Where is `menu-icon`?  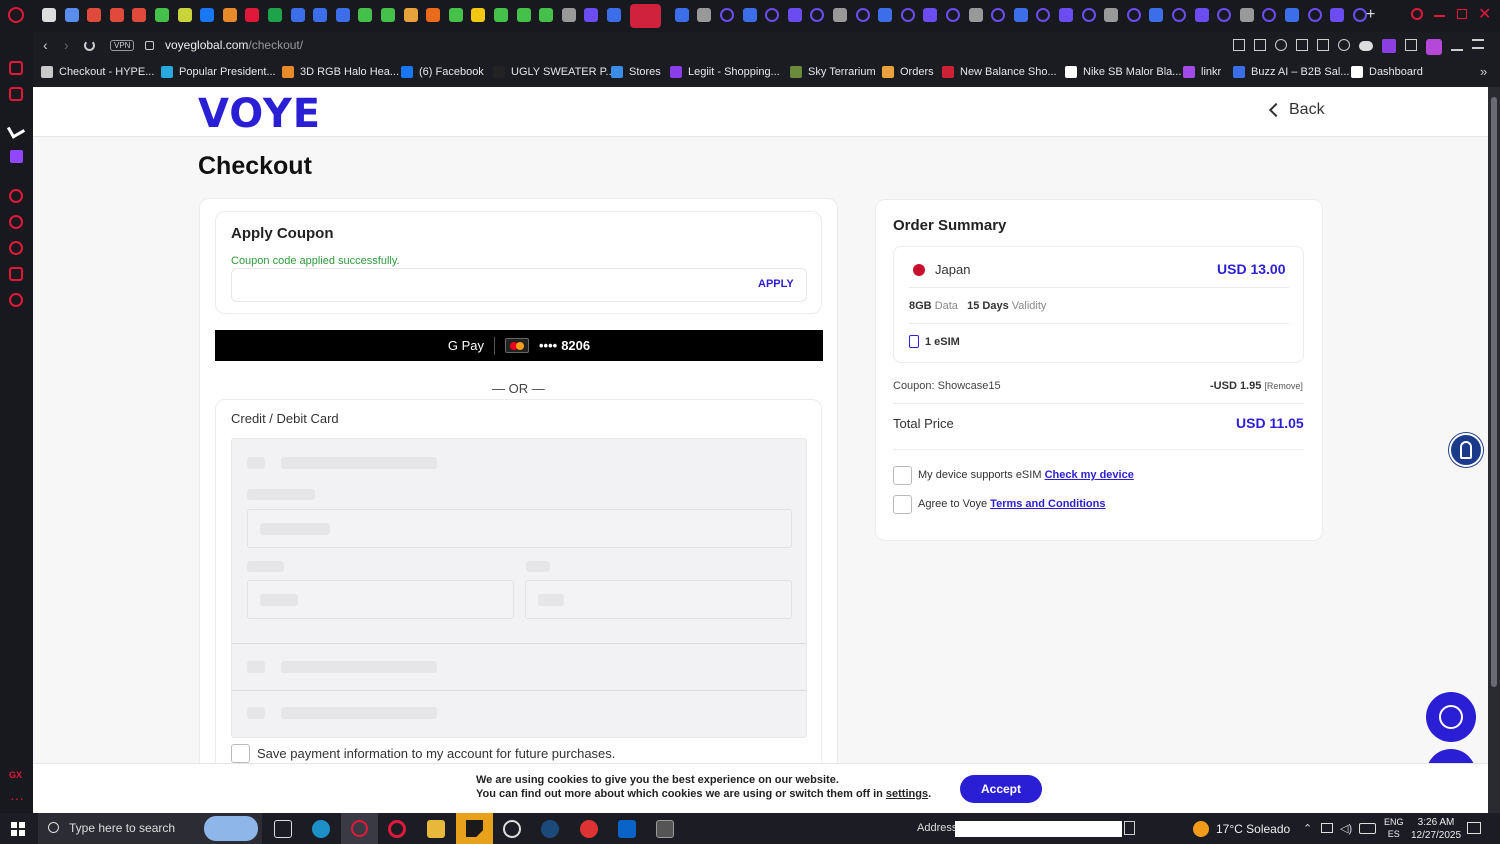
menu-icon is located at coordinates (1478, 44).